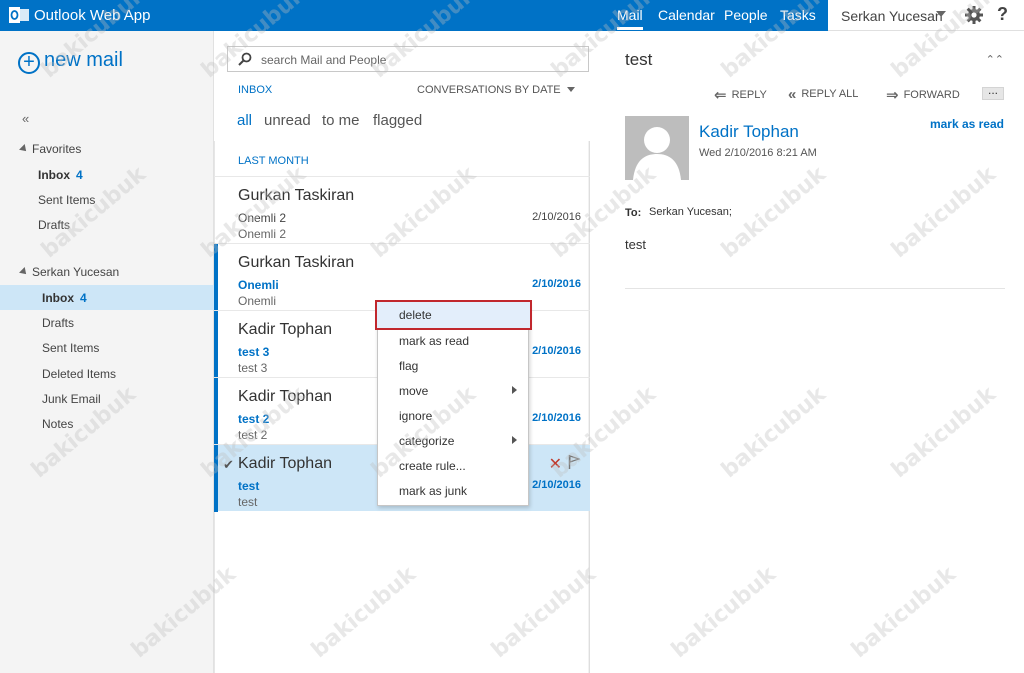 This screenshot has width=1024, height=673. What do you see at coordinates (453, 340) in the screenshot?
I see `menu-item-mark-as-read: mark as read` at bounding box center [453, 340].